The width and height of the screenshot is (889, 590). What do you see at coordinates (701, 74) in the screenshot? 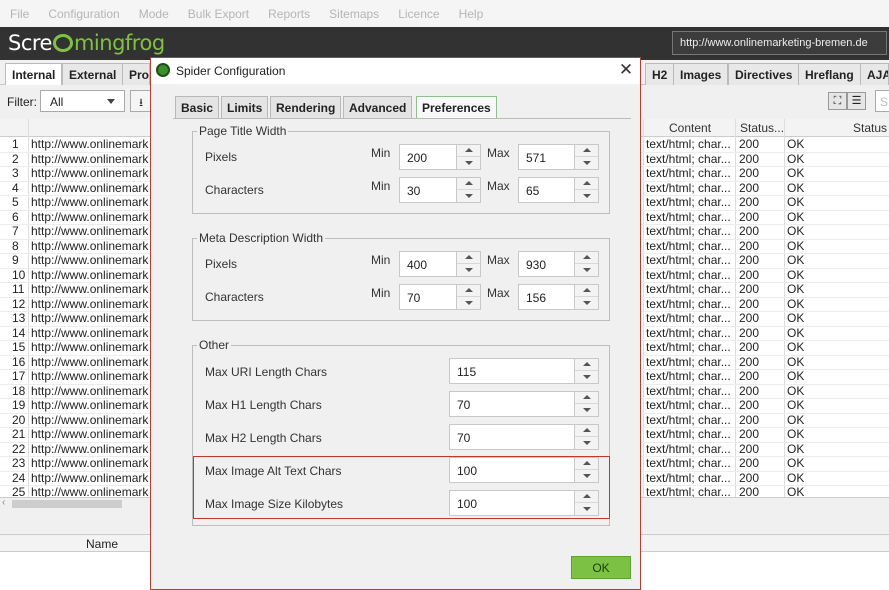
I see `tab-images: Images` at bounding box center [701, 74].